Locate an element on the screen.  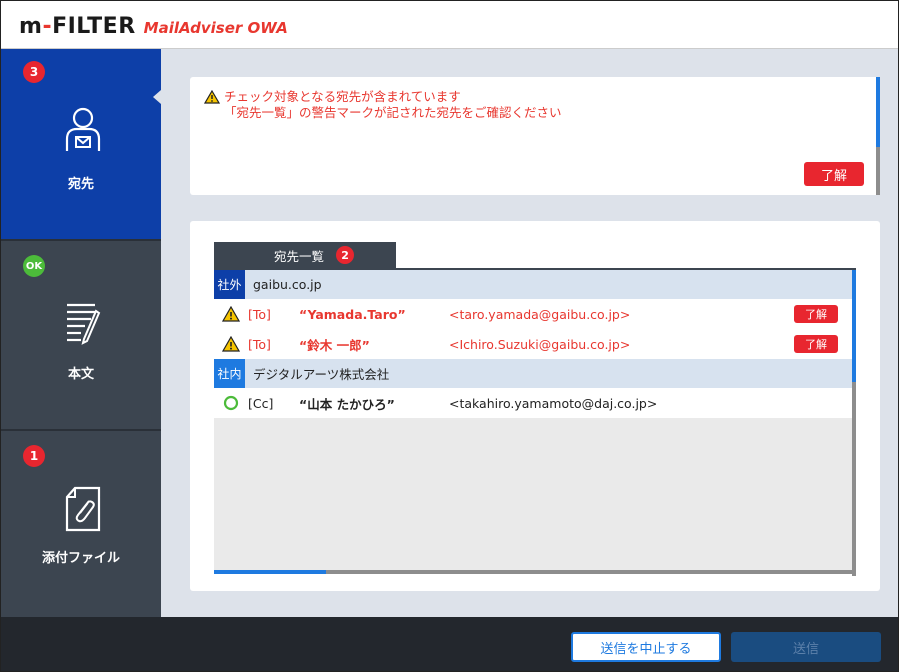
alert-line-2: 「宛先一覧」の警告マークが記された宛先をご確認ください is located at coordinates (393, 112).